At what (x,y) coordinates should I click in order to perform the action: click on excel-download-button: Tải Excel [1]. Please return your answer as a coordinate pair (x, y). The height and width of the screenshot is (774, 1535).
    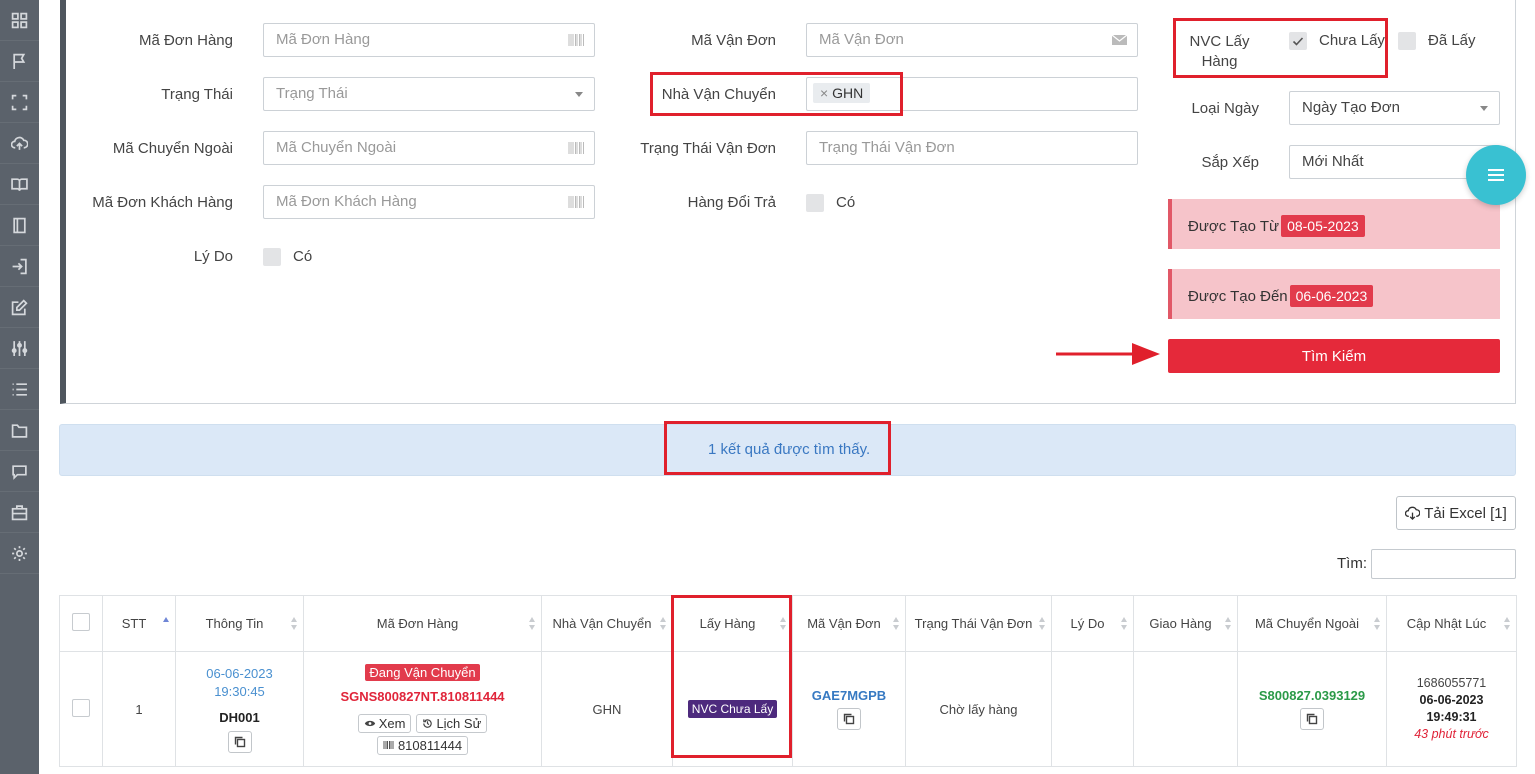
    Looking at the image, I should click on (1456, 513).